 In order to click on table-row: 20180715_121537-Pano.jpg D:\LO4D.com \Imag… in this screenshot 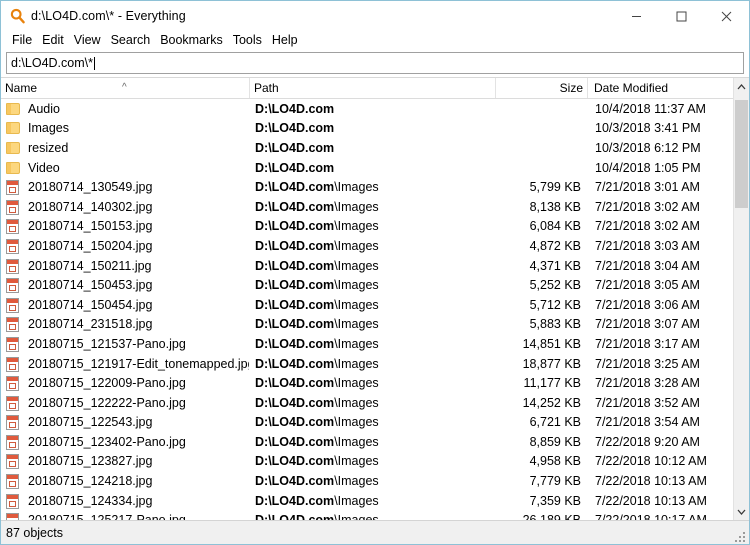, I will do `click(368, 344)`.